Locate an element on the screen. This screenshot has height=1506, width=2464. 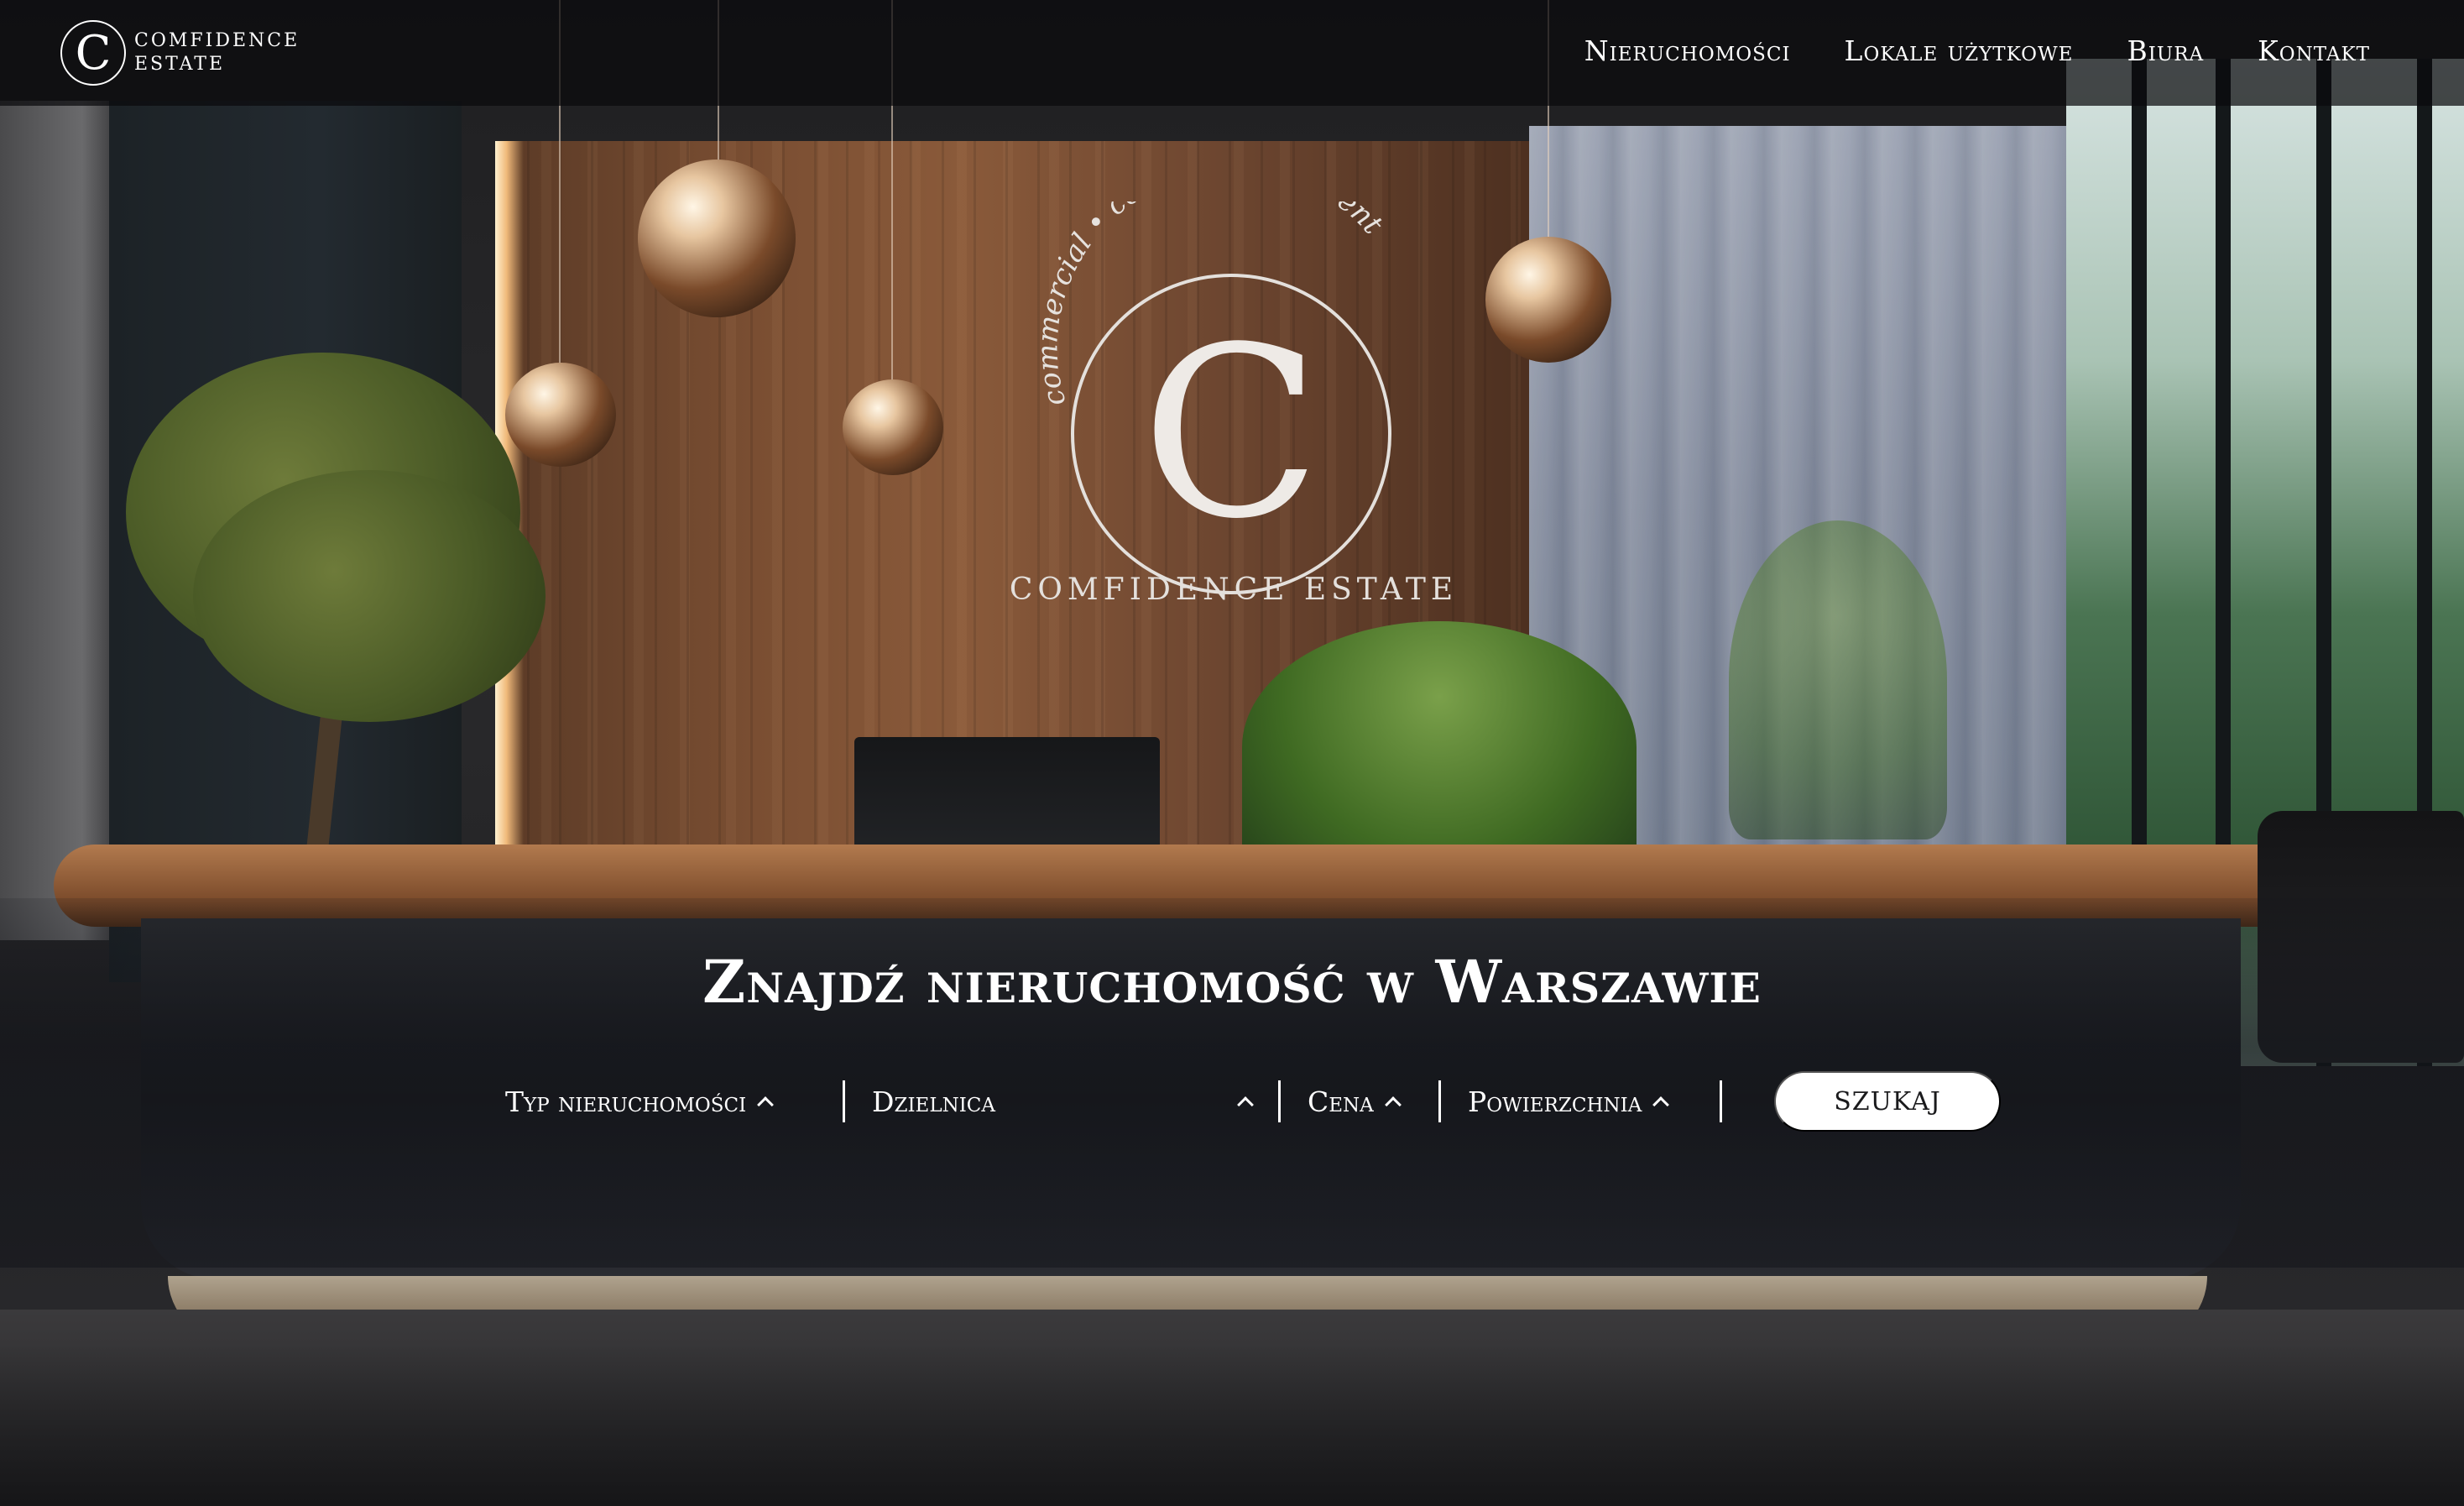
wall-sign-wordmark: COMFIDENCE ESTATE is located at coordinates (1234, 590).